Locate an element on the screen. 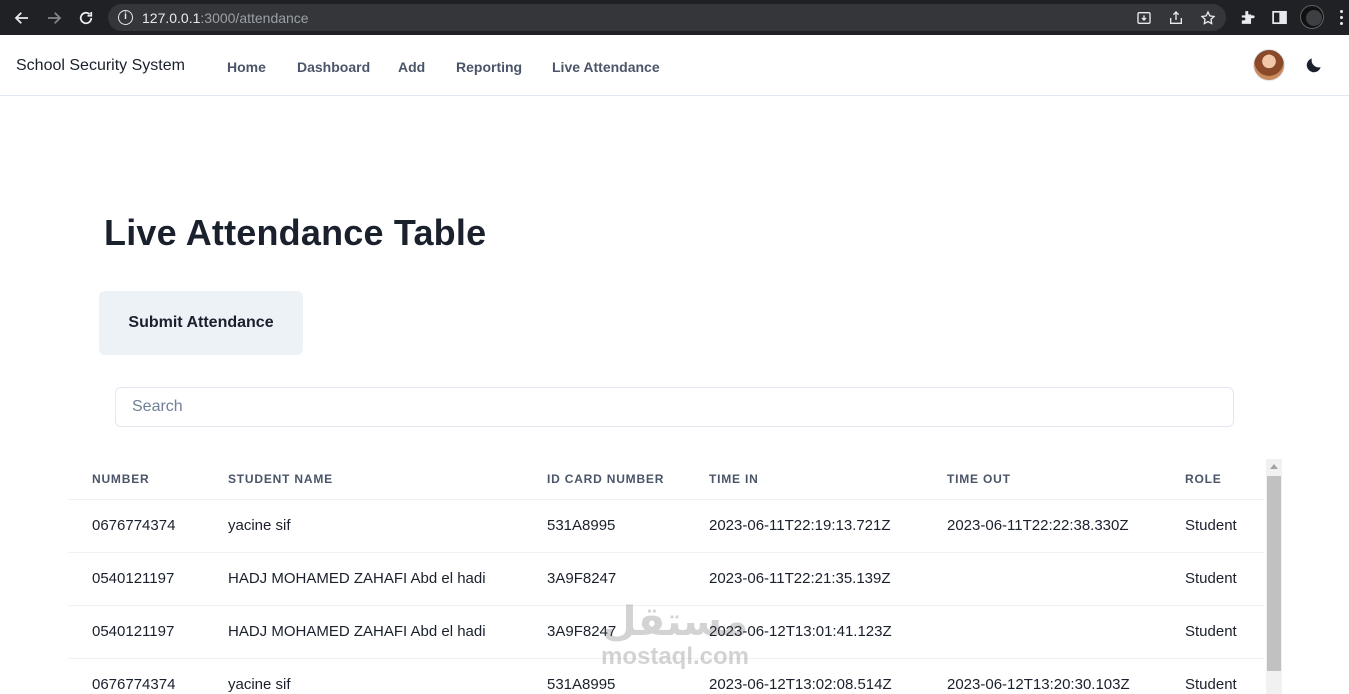  url-text: 127.0.0.1:3000/attendance is located at coordinates (225, 18).